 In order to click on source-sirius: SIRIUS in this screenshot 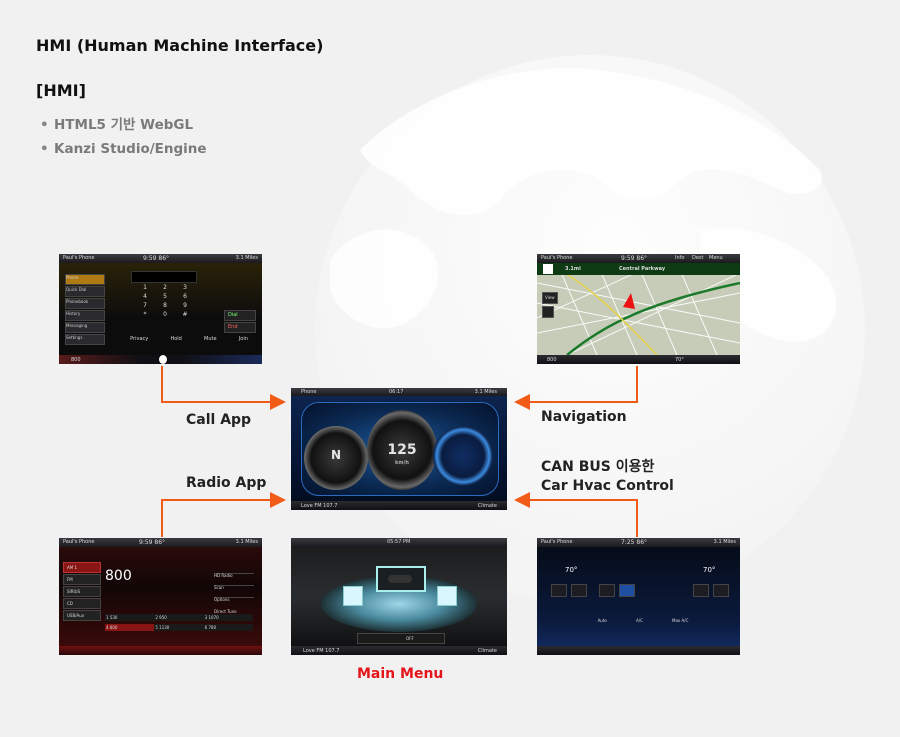, I will do `click(82, 591)`.